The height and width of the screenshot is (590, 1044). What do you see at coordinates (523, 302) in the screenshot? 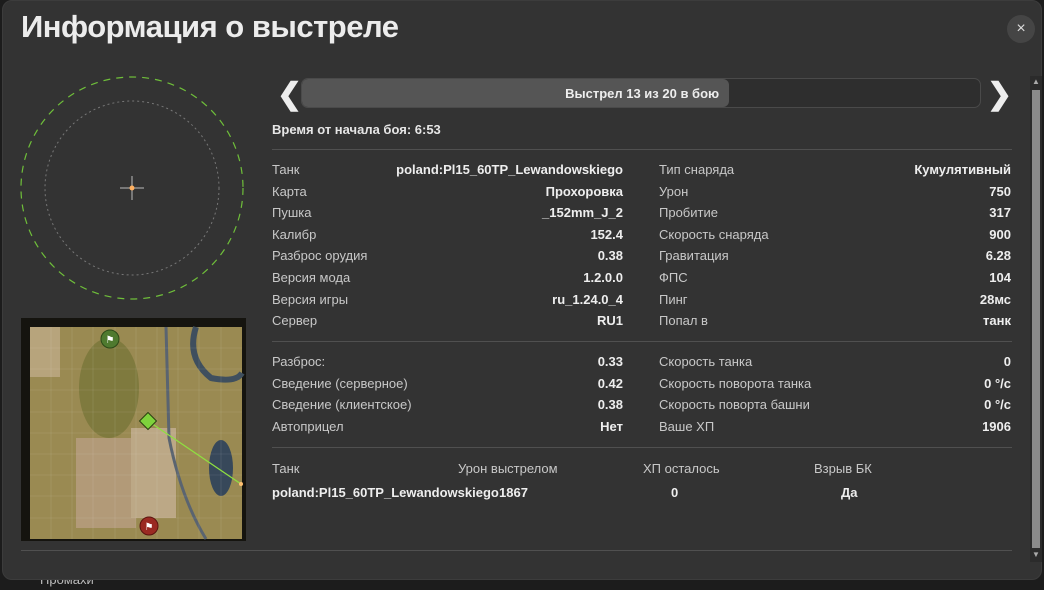
I see `info-right-row: Пинг 28мс` at bounding box center [523, 302].